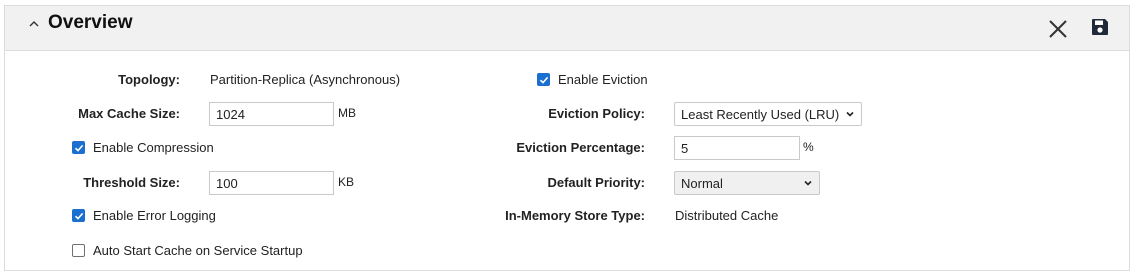 This screenshot has width=1135, height=275. Describe the element at coordinates (1058, 29) in the screenshot. I see `close-icon` at that location.